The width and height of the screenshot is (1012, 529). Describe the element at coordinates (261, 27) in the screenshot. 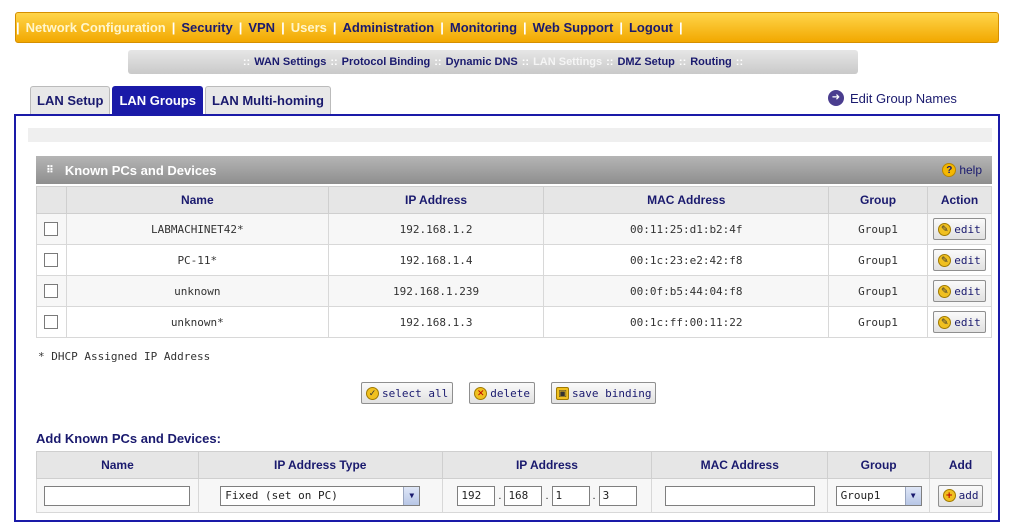

I see `main-nav-item: VPN` at that location.